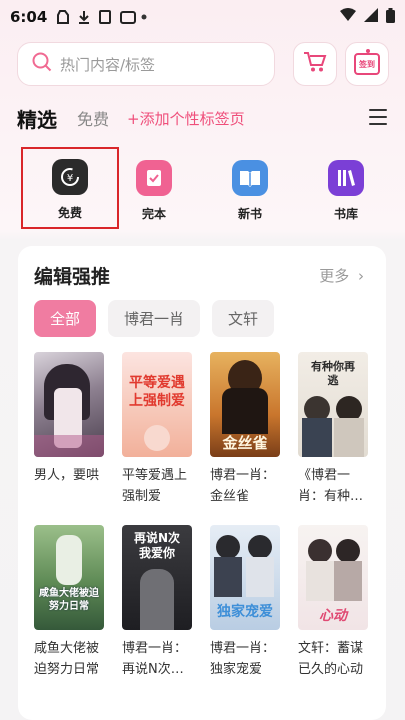  What do you see at coordinates (333, 616) in the screenshot?
I see `book-cover-text: 心动` at bounding box center [333, 616].